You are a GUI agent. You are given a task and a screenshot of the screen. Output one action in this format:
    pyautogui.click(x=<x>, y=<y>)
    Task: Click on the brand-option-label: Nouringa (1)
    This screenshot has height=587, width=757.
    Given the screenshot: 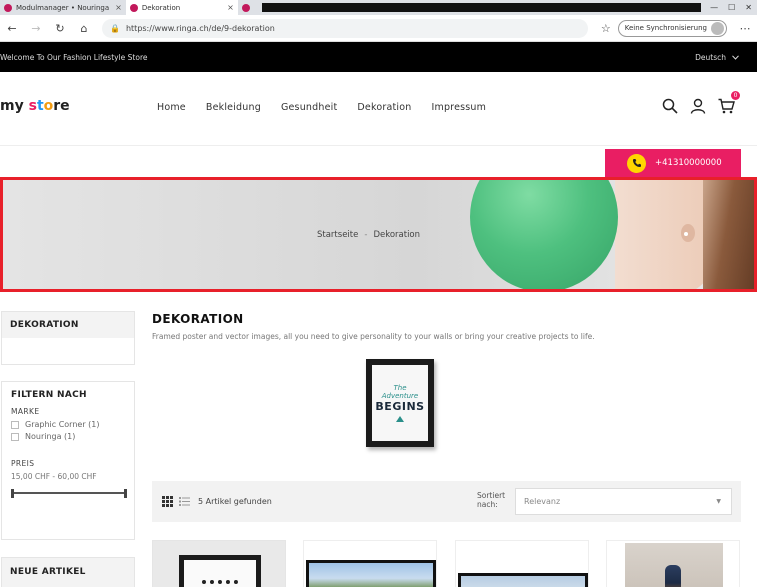 What is the action you would take?
    pyautogui.click(x=50, y=436)
    